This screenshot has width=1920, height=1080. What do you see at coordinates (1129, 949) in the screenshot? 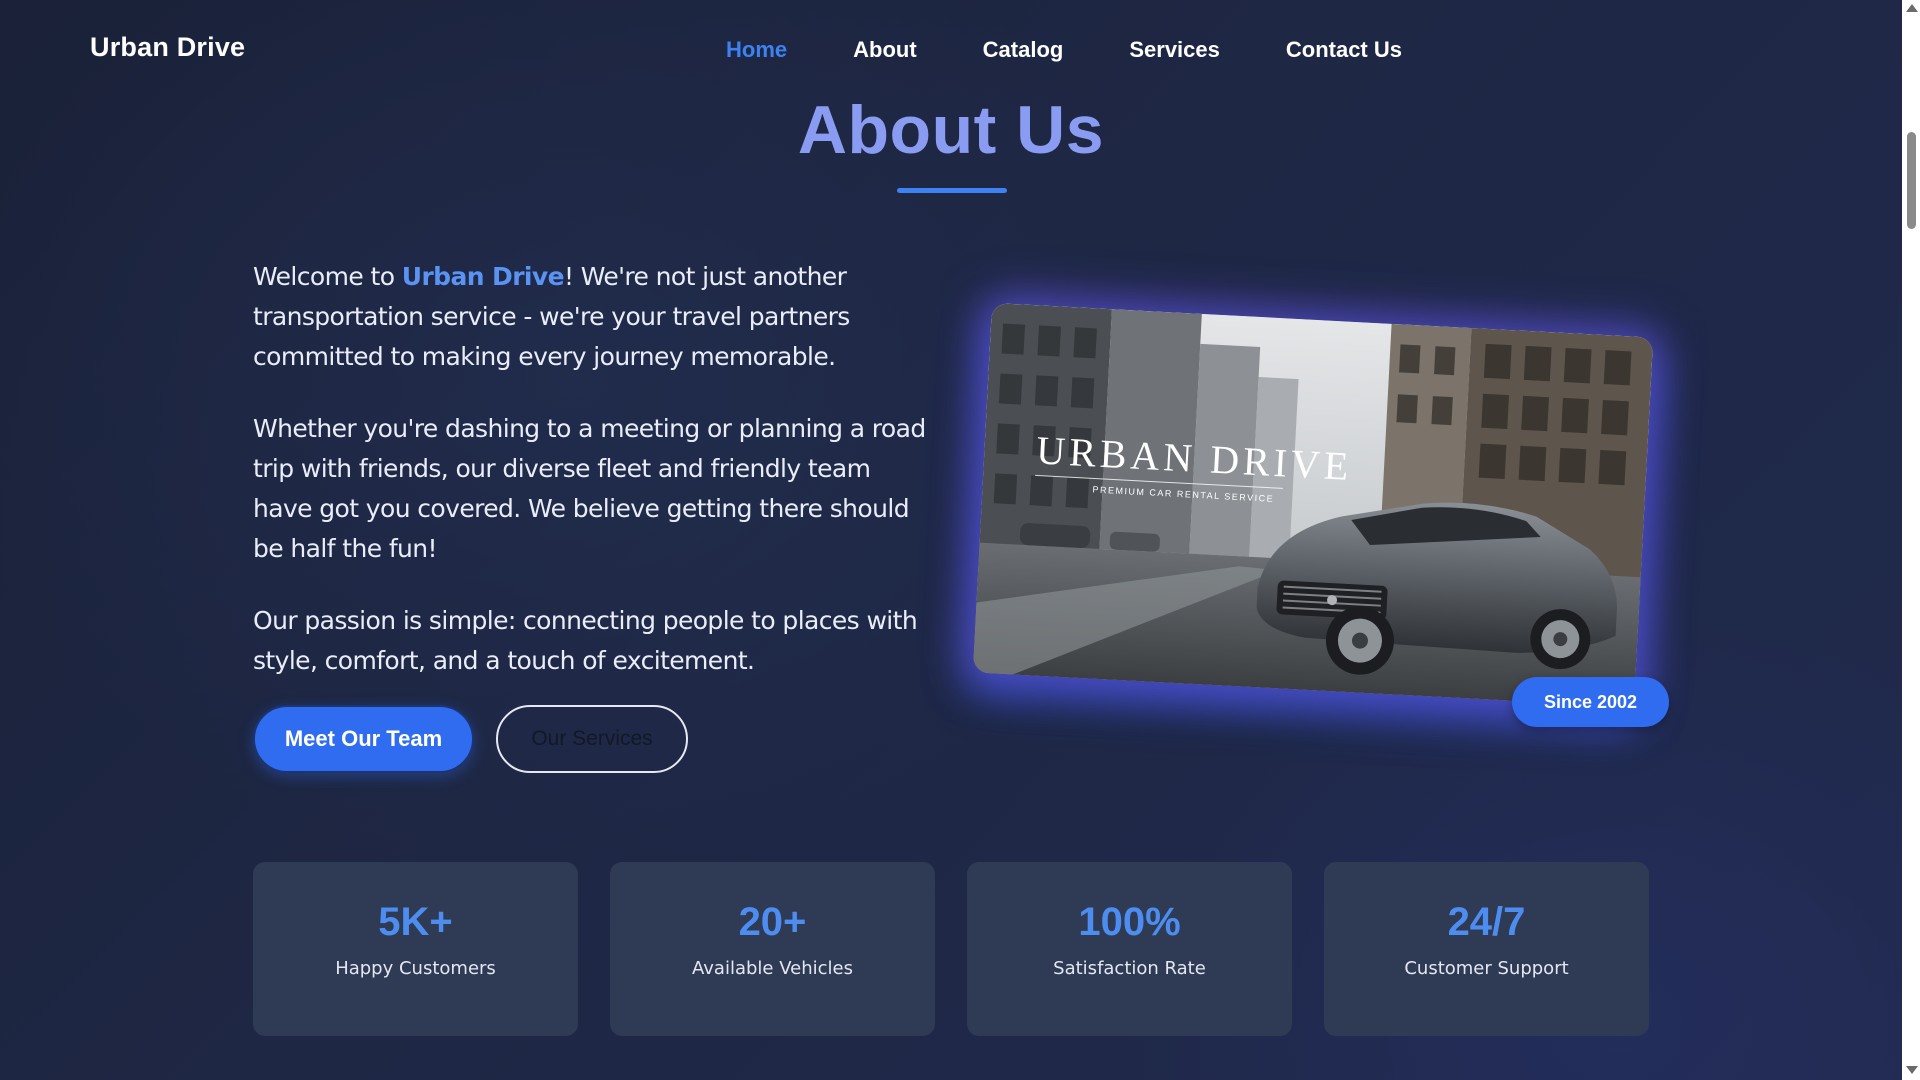
I see `stat-card-satisfaction: 100% Satisfaction Rate` at bounding box center [1129, 949].